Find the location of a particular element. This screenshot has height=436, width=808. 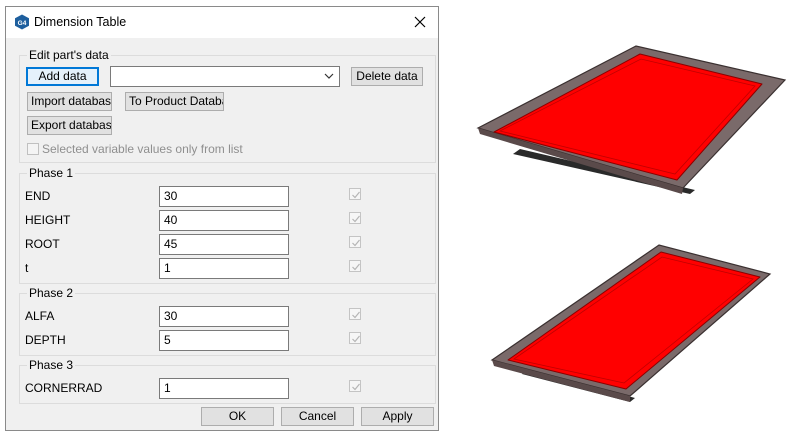

param-input-root: 45 is located at coordinates (224, 244).